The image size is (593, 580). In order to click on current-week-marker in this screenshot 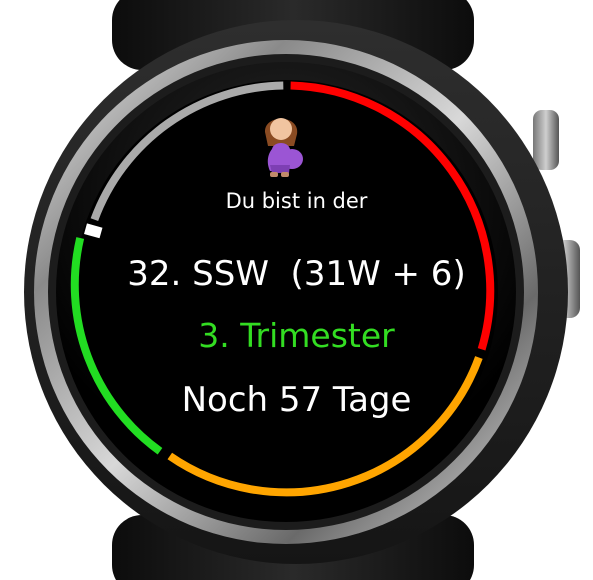, I will do `click(93, 231)`.